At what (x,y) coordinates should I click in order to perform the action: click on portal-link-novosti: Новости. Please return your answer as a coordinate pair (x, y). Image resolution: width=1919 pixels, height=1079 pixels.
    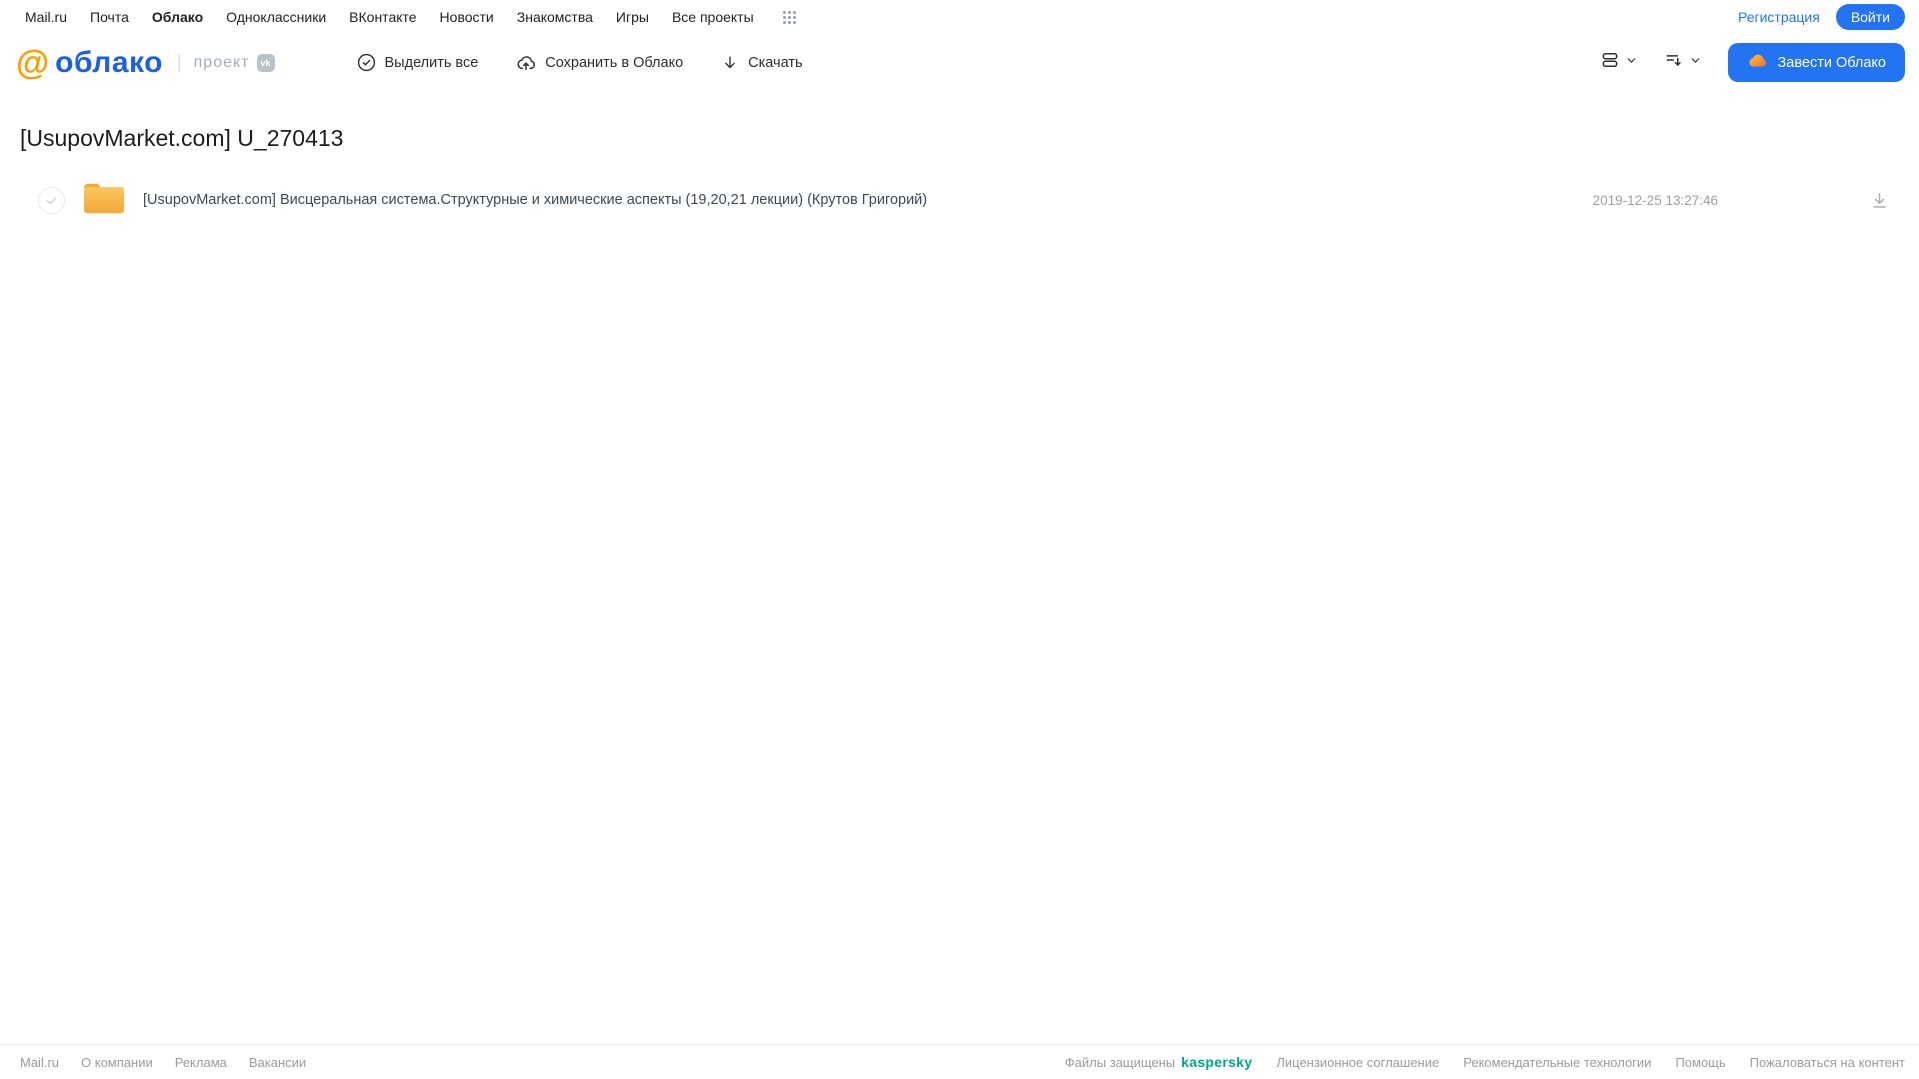
    Looking at the image, I should click on (467, 17).